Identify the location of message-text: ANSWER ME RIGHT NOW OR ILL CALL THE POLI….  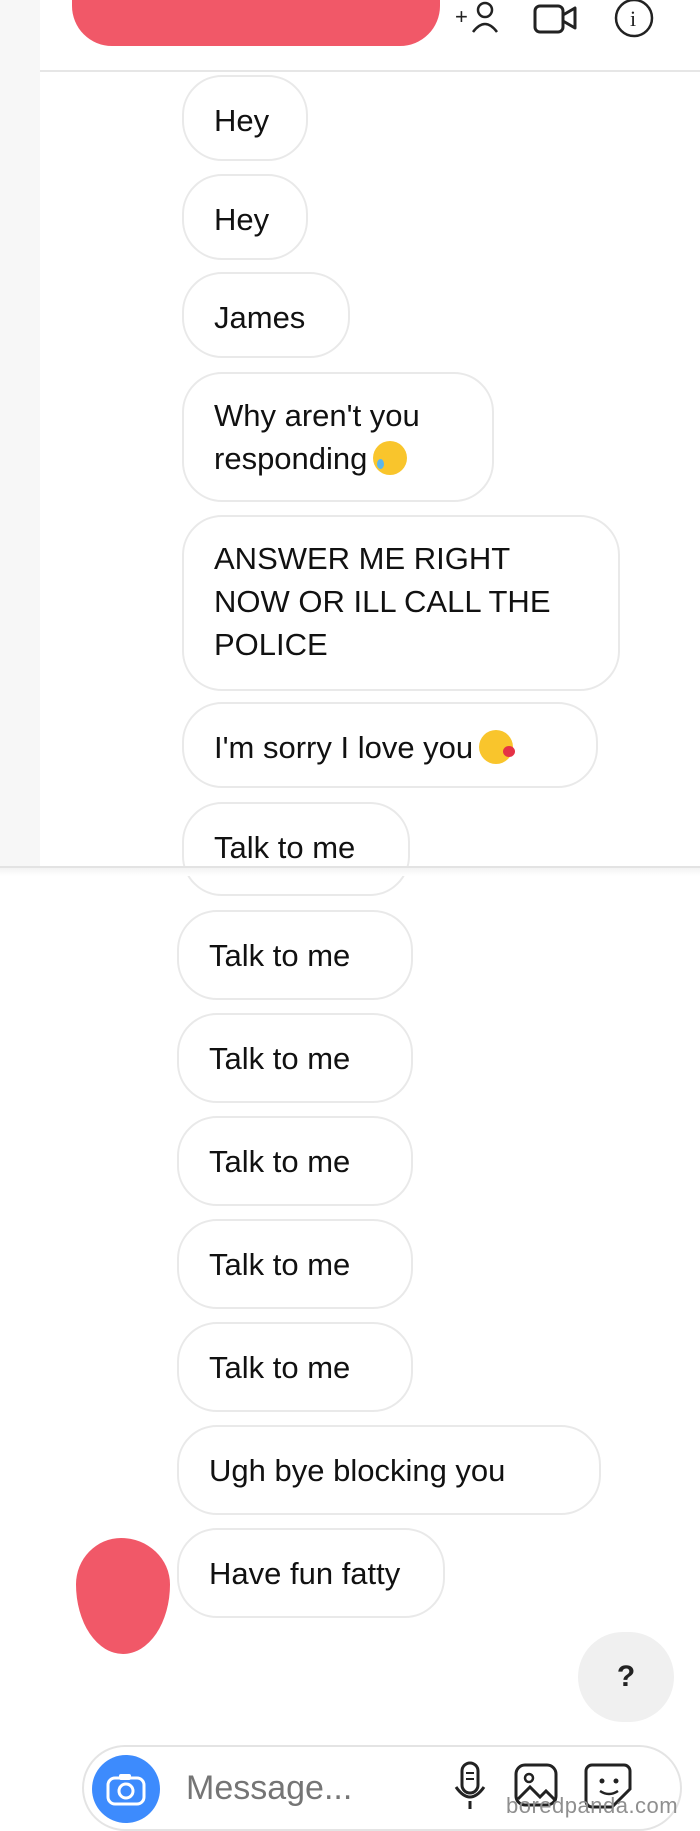
(382, 601).